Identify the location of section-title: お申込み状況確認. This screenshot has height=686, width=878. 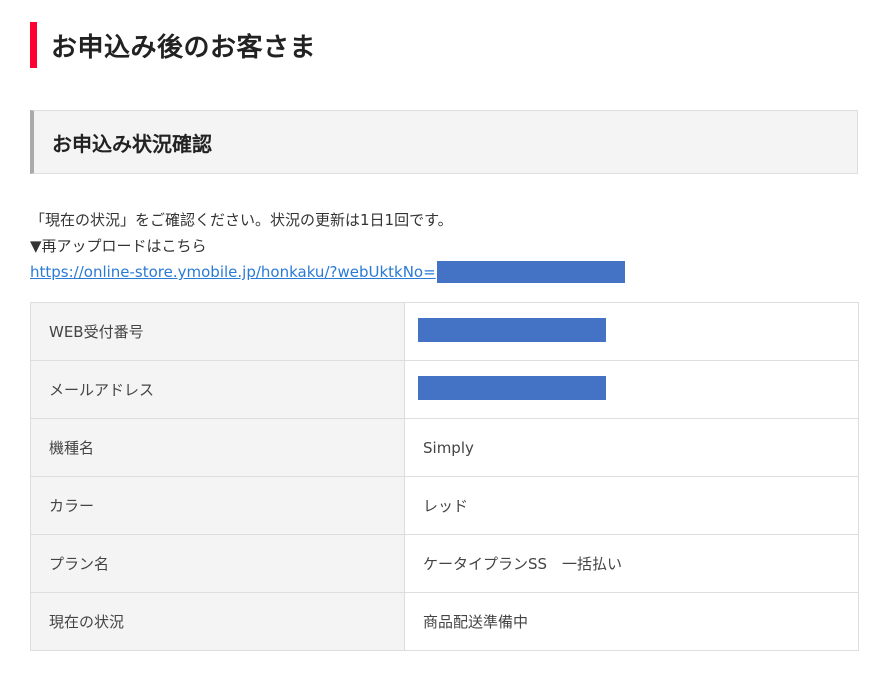
(132, 143).